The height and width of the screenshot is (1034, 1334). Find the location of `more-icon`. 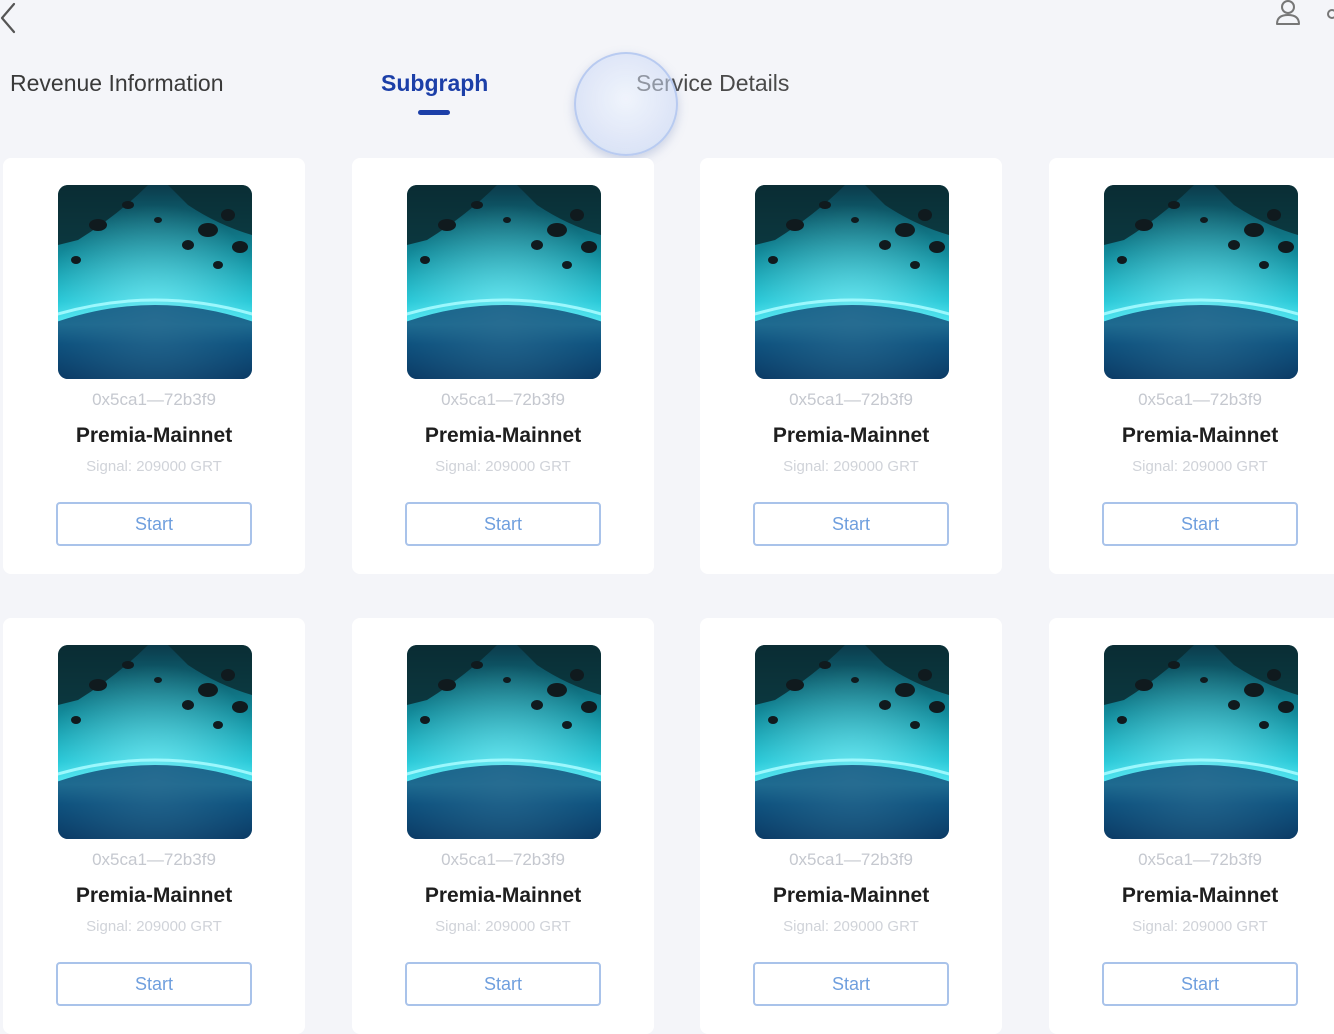

more-icon is located at coordinates (1328, 14).